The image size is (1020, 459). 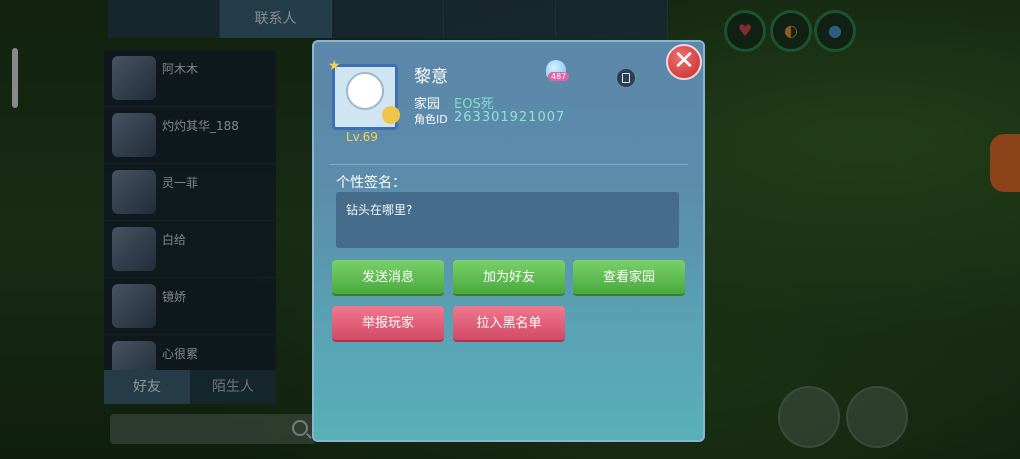 What do you see at coordinates (391, 115) in the screenshot?
I see `moon-icon` at bounding box center [391, 115].